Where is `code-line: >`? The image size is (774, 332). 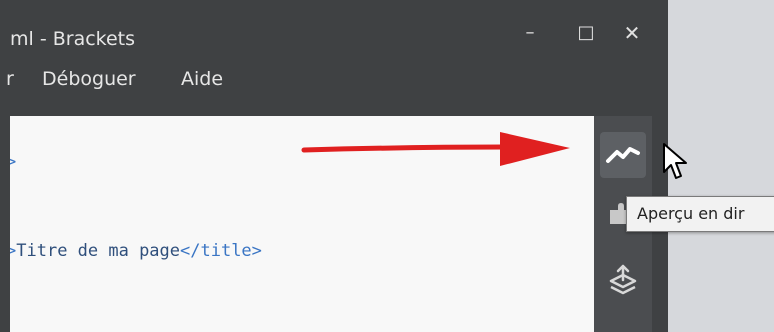 code-line: > is located at coordinates (13, 162).